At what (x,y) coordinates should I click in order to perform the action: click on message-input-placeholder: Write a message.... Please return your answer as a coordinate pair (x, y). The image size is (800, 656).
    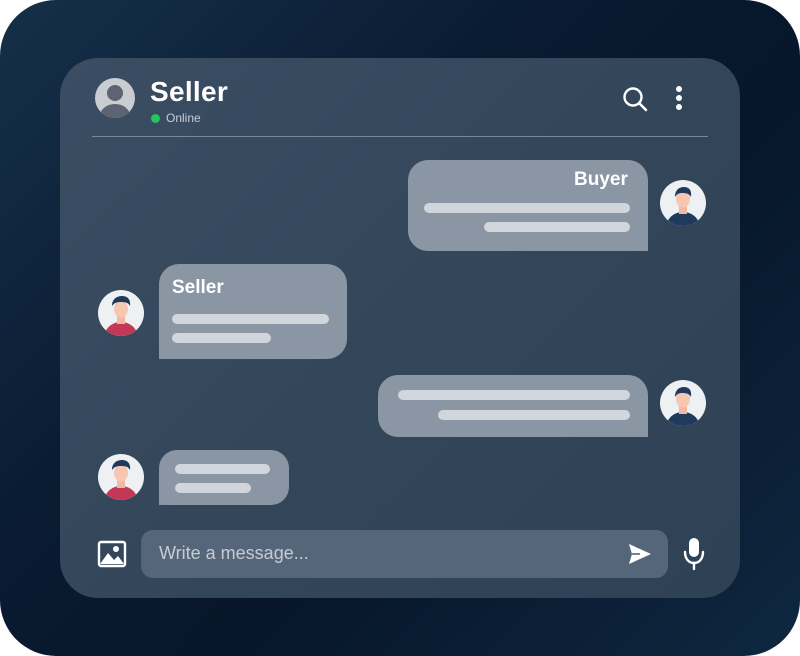
    Looking at the image, I should click on (234, 553).